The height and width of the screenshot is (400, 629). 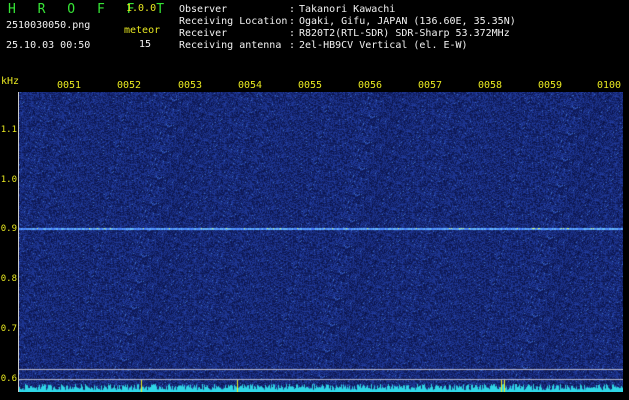 I want to click on x-tick-label: 0054, so click(x=250, y=85).